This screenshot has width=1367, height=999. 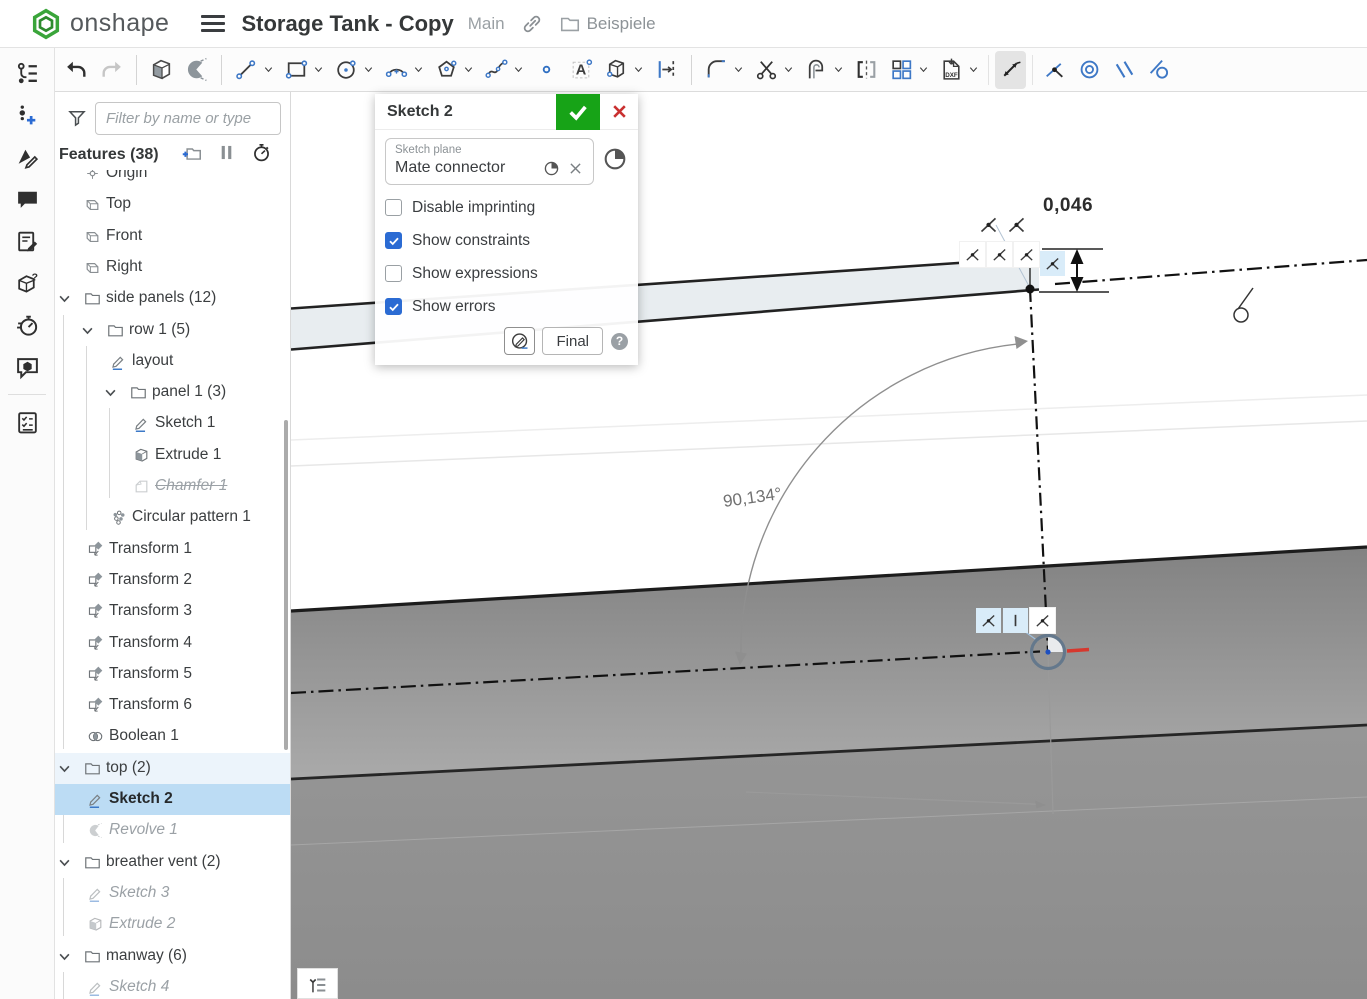 I want to click on checkbox-disable-imprinting: Disable imprinting, so click(x=506, y=207).